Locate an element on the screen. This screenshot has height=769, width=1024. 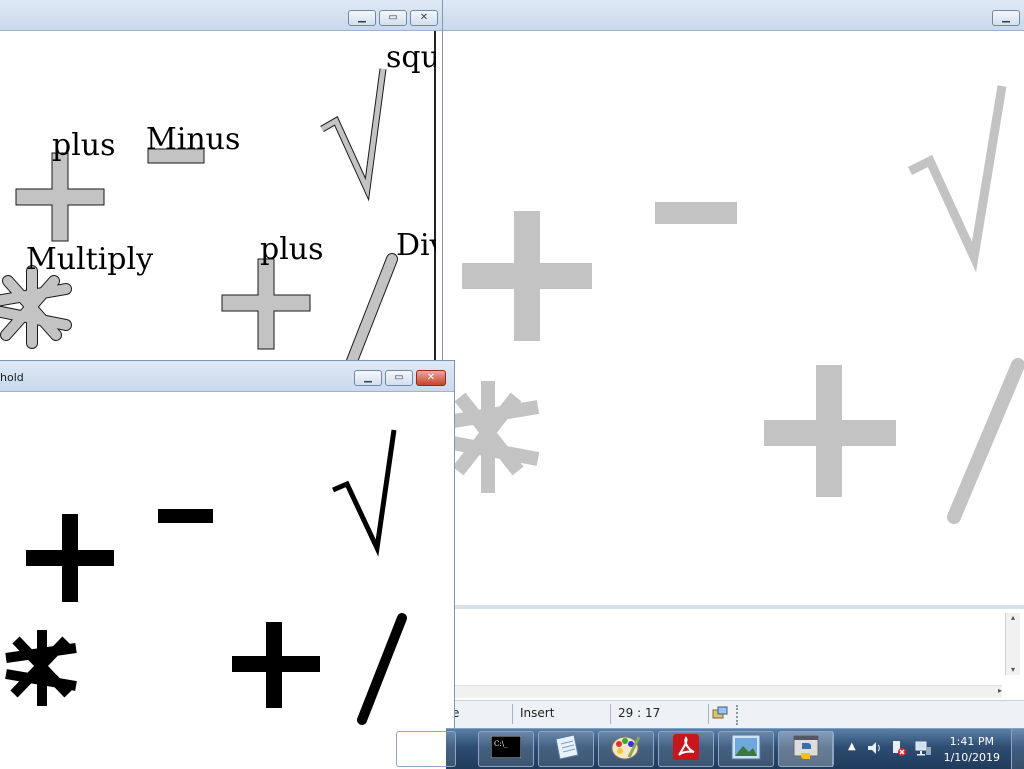
taskbar-button-pdf is located at coordinates (686, 749).